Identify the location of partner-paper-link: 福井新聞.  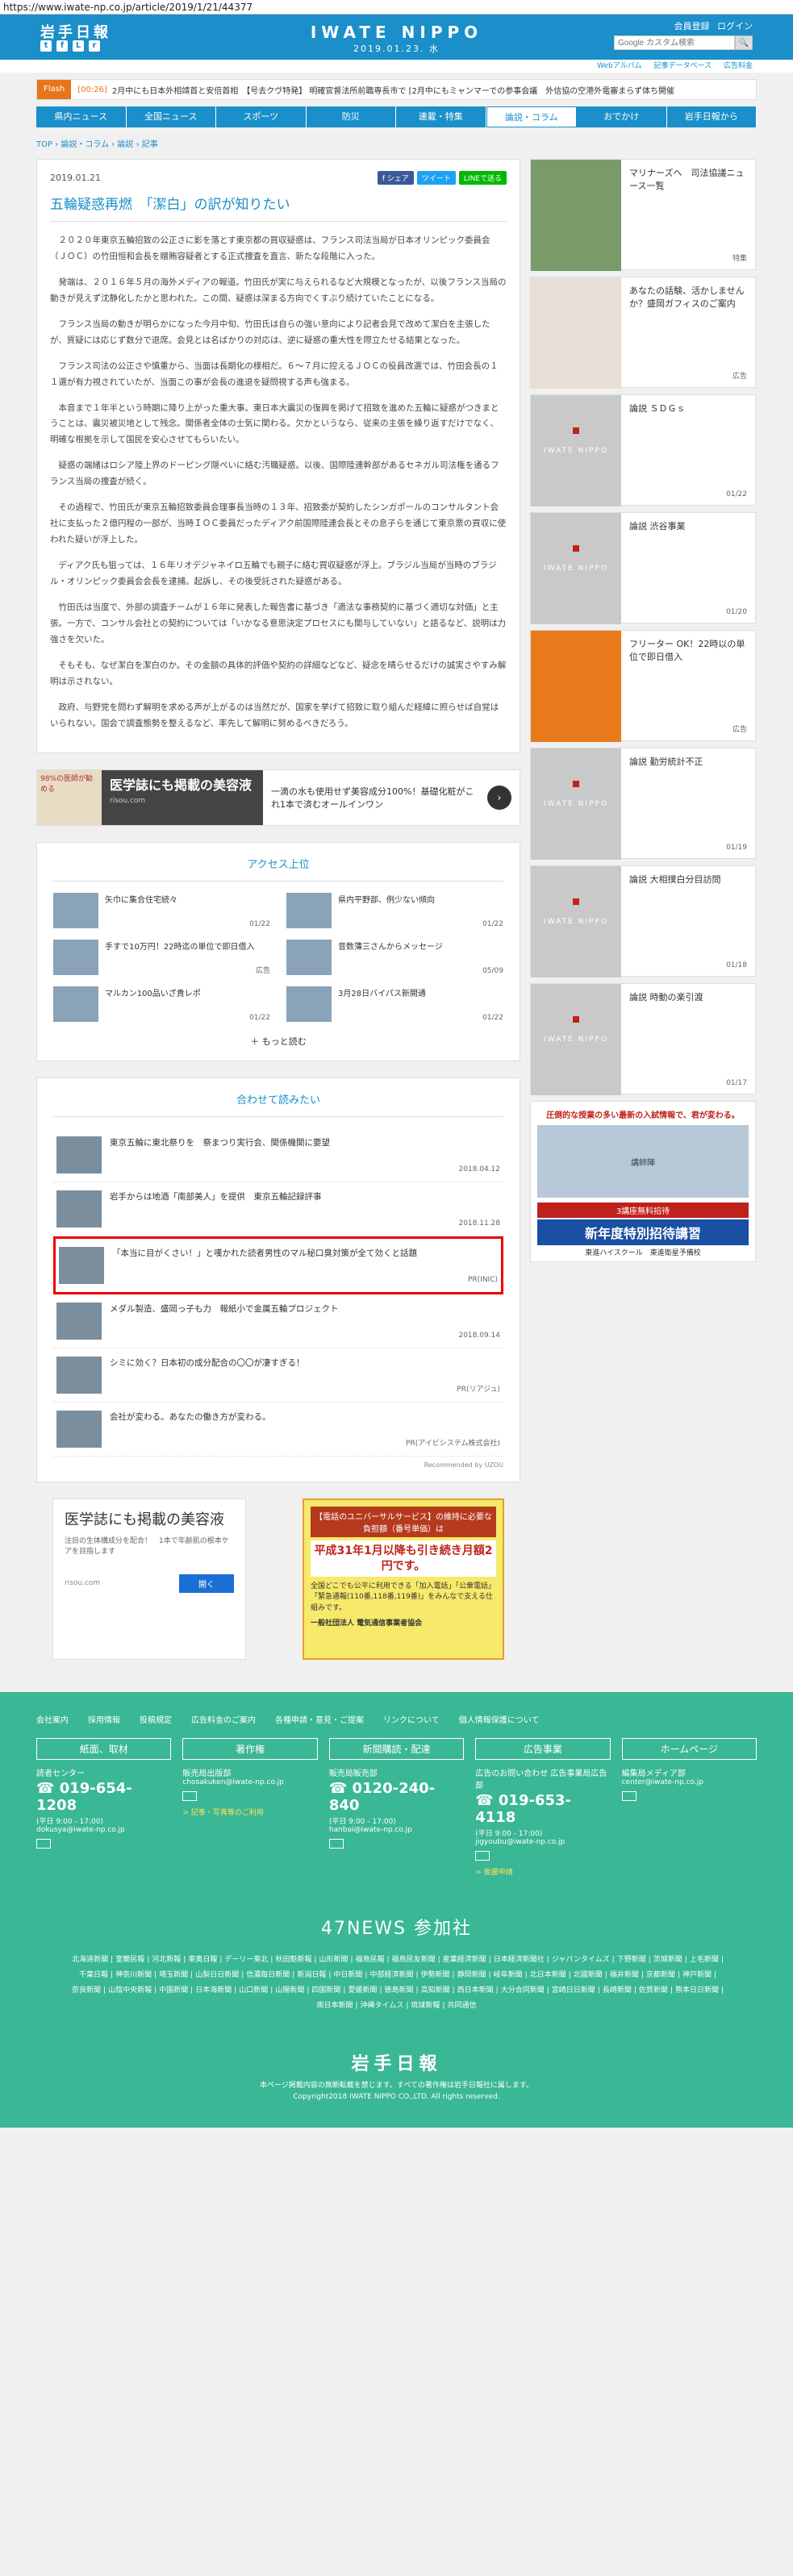
(625, 1975).